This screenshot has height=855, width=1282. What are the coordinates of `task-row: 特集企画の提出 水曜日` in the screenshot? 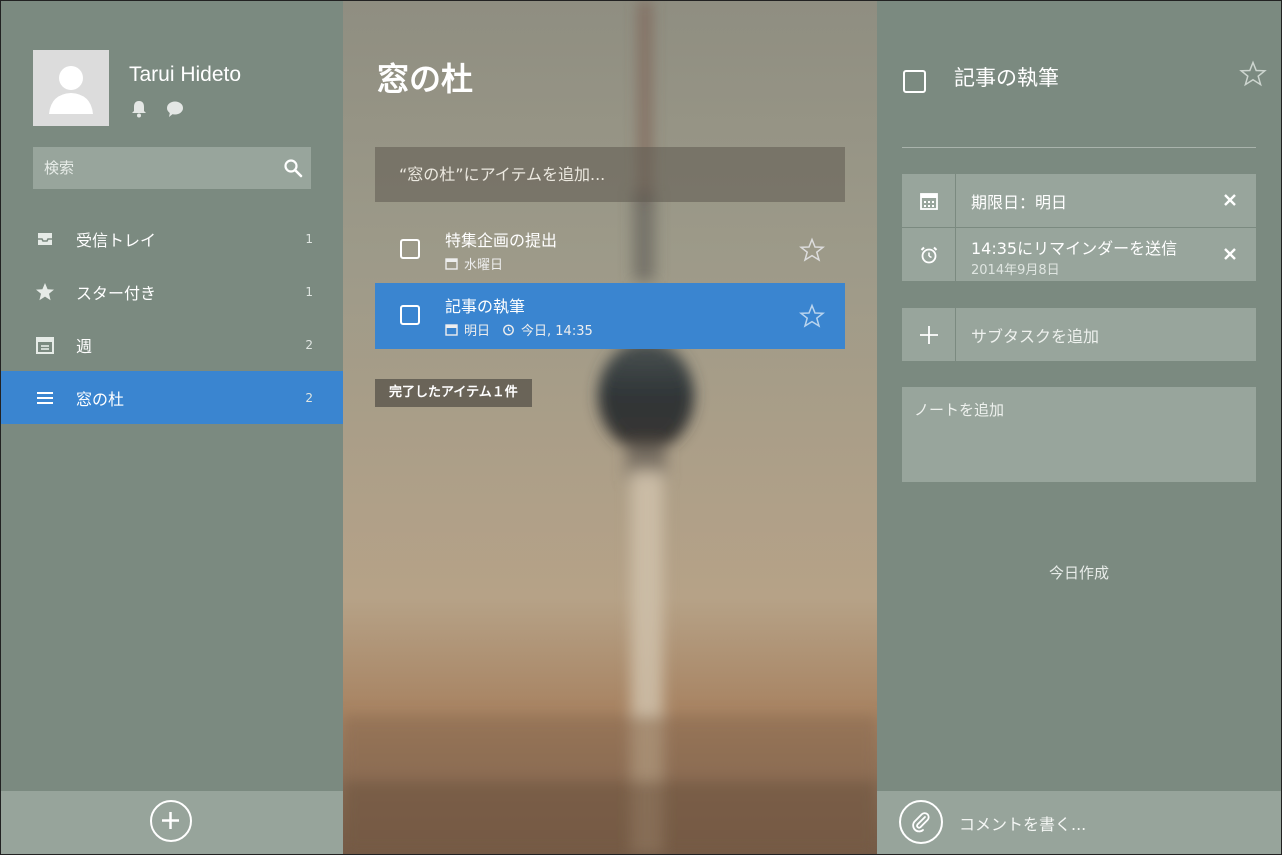 It's located at (610, 250).